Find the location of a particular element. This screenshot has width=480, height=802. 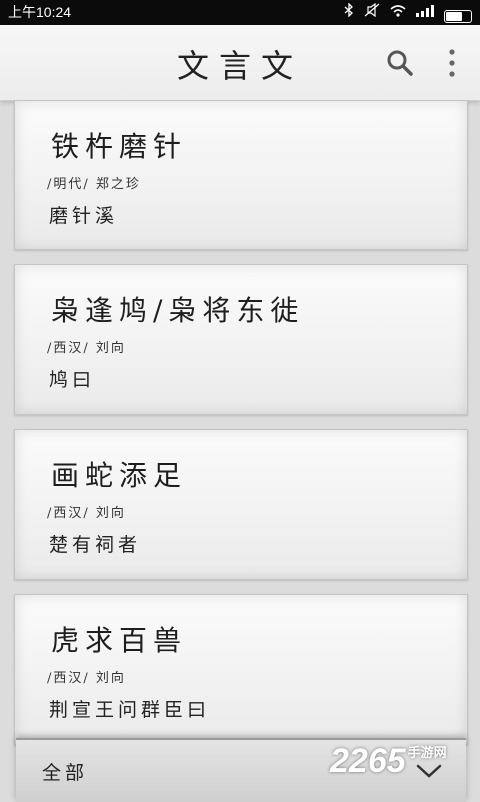

watermark-main: 2265 is located at coordinates (368, 761).